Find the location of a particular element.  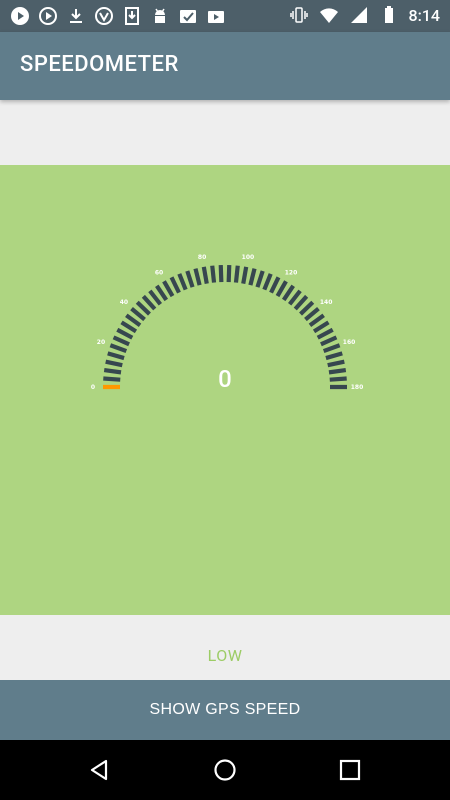

navigation-bar is located at coordinates (225, 770).